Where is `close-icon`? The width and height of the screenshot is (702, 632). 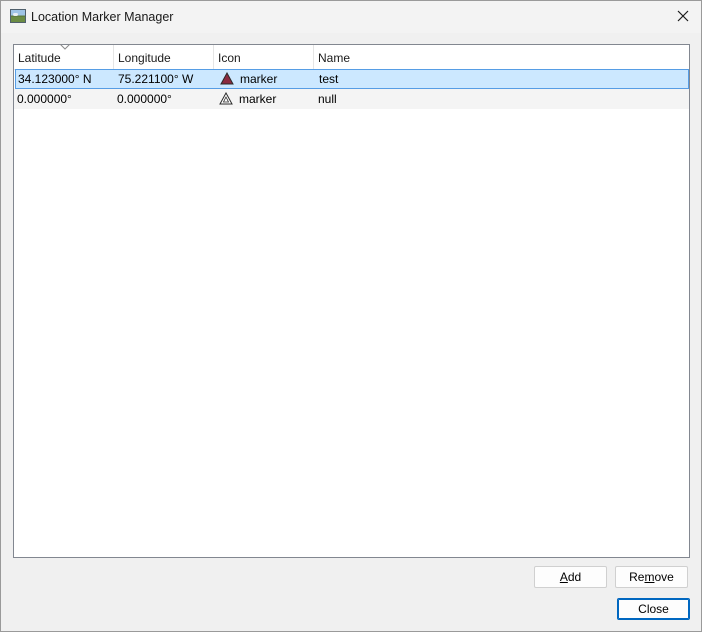
close-icon is located at coordinates (683, 16).